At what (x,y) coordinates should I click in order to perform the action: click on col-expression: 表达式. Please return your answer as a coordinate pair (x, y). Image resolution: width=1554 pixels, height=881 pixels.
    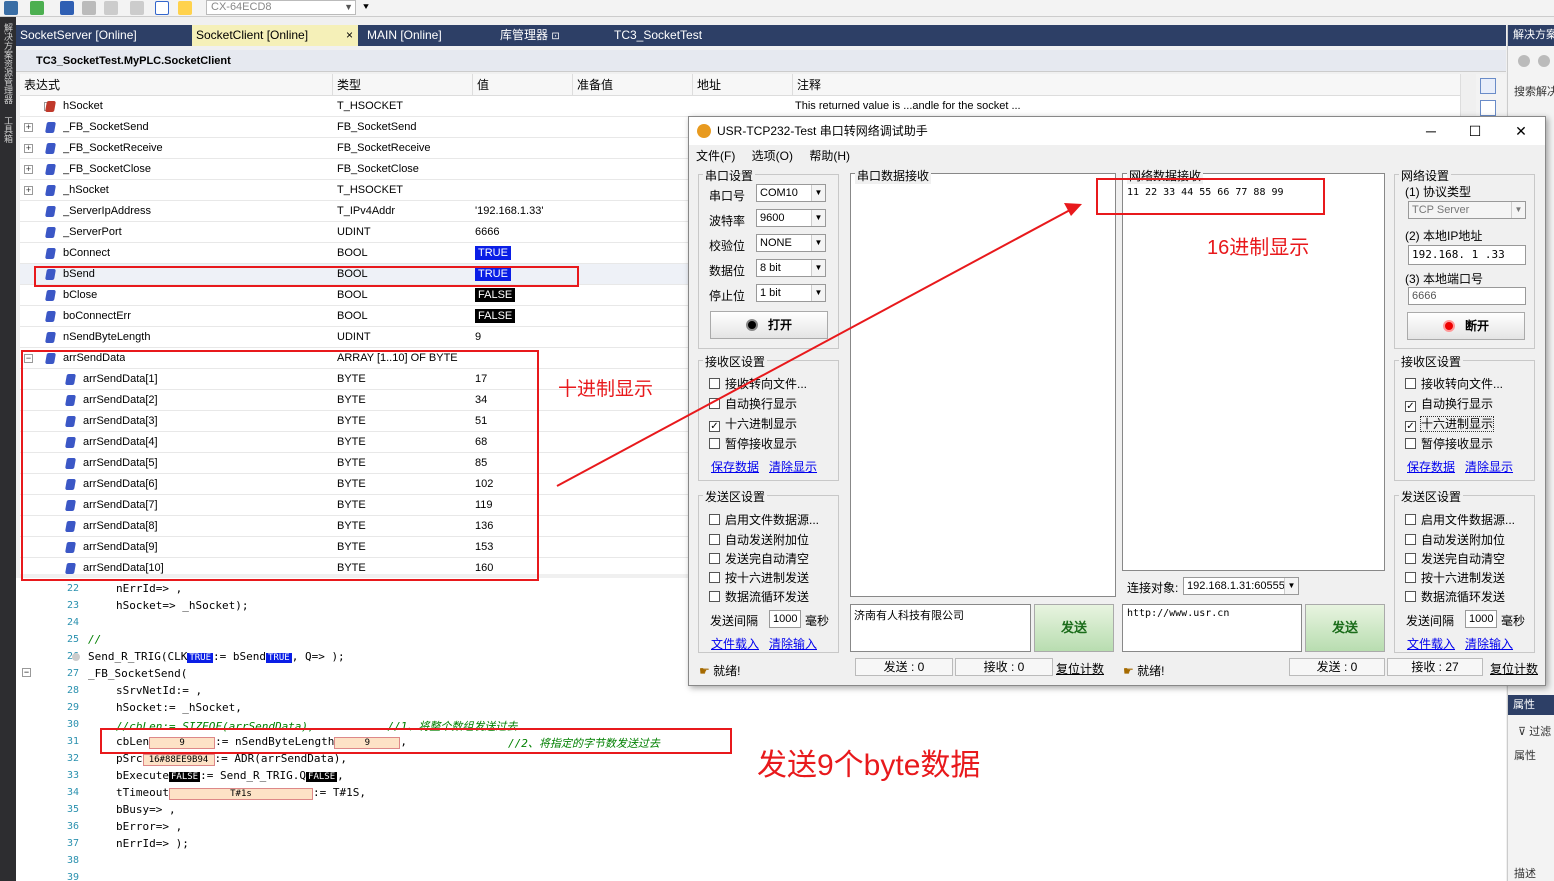
    Looking at the image, I should click on (176, 85).